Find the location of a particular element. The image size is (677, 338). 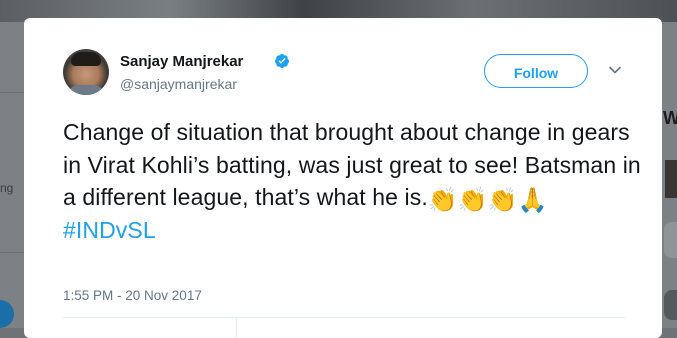

hashtag-link: #INDvSL is located at coordinates (109, 230).